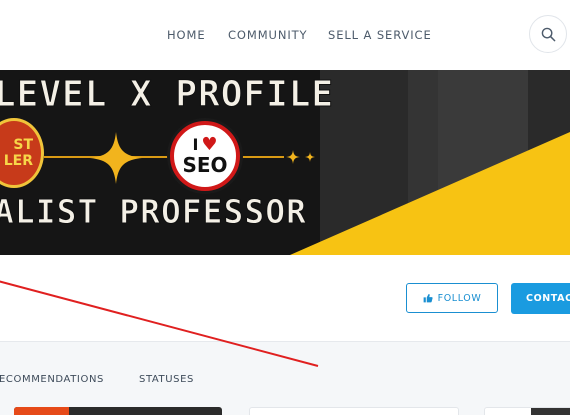  What do you see at coordinates (154, 212) in the screenshot?
I see `banner-subheadline: ALIST PROFESSOR` at bounding box center [154, 212].